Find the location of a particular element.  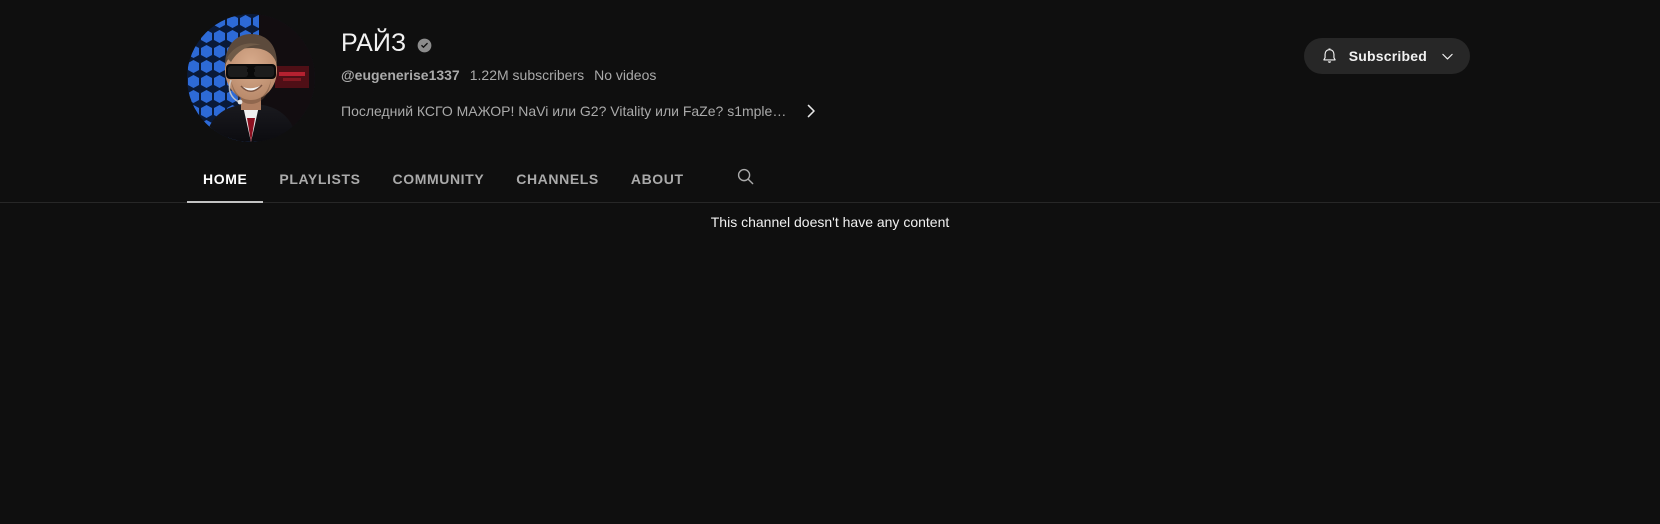

channel-title-row: РАЙЗ is located at coordinates (580, 43).